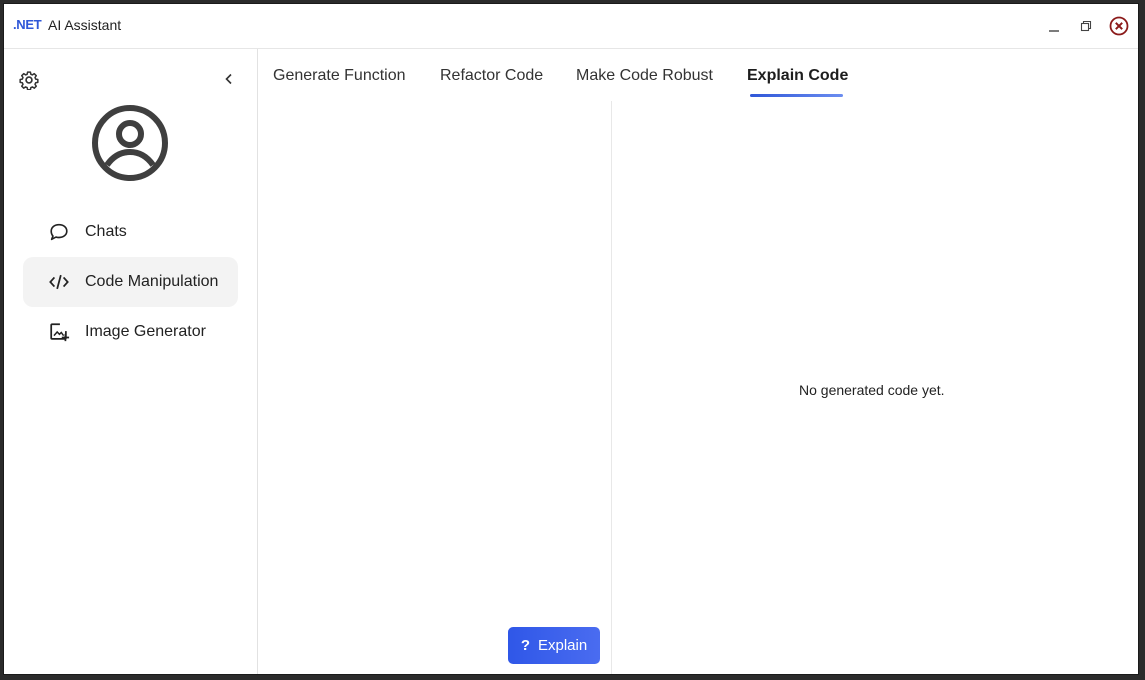  Describe the element at coordinates (1054, 31) in the screenshot. I see `minimize-icon` at that location.